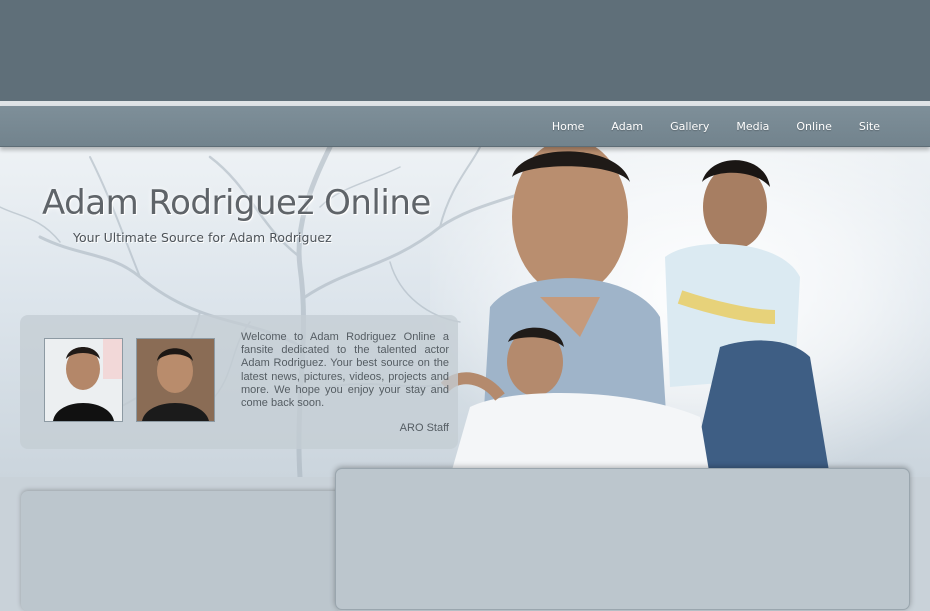 The image size is (930, 611). What do you see at coordinates (465, 126) in the screenshot?
I see `navigation-bar: Home Adam Gallery Media Online Site` at bounding box center [465, 126].